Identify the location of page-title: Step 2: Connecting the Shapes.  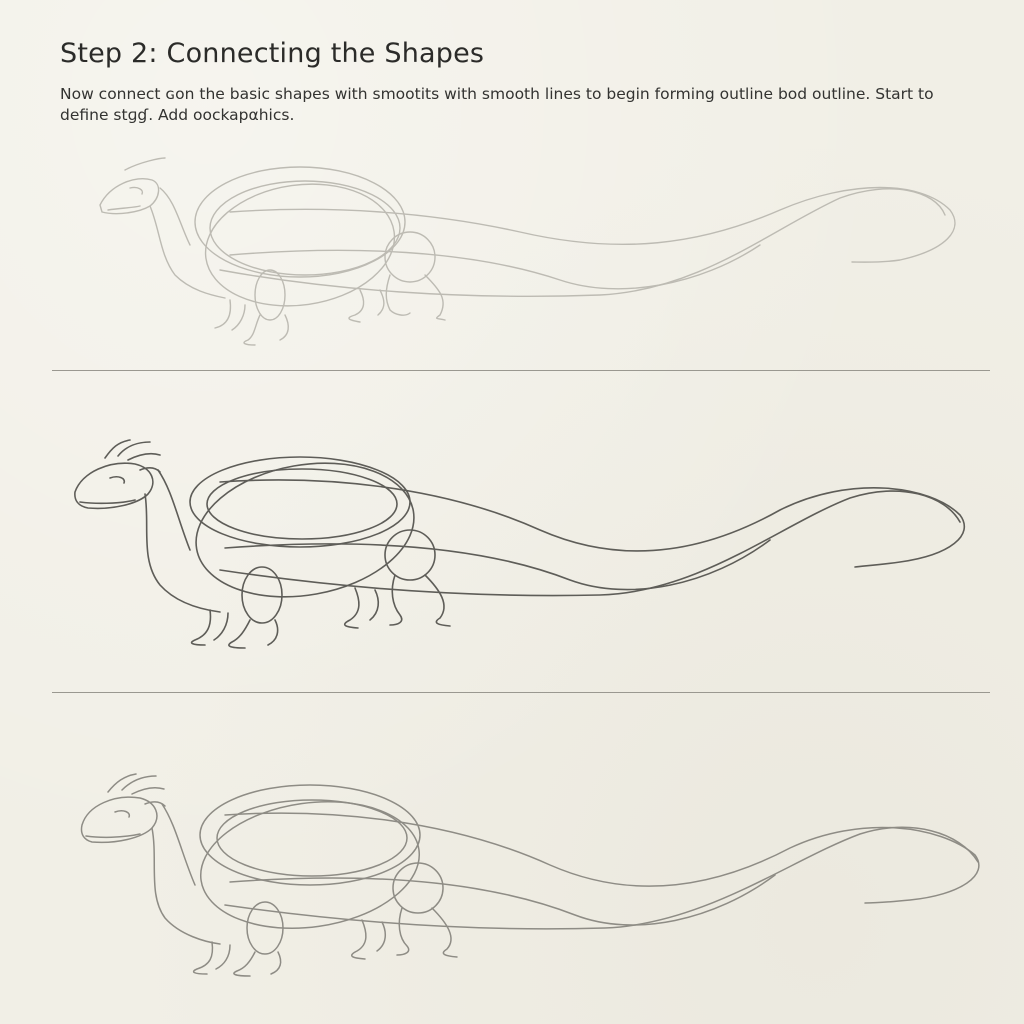
(272, 53).